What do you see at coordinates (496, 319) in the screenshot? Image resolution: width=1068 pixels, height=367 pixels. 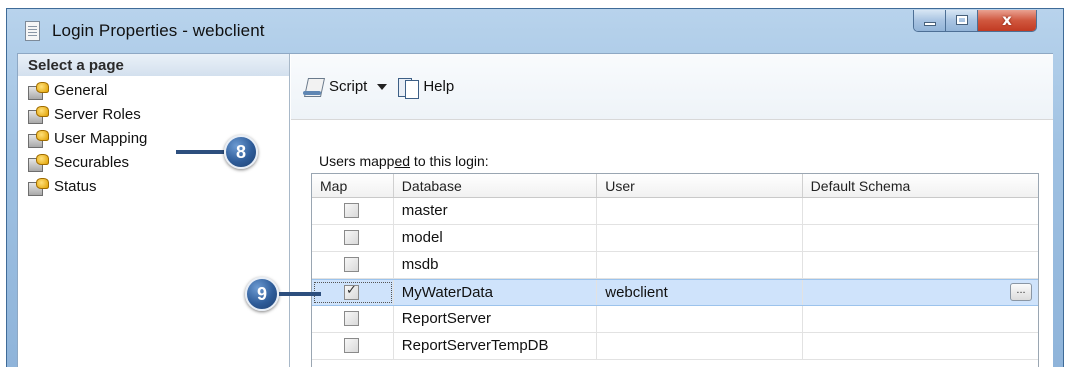 I see `database-cell: ReportServer` at bounding box center [496, 319].